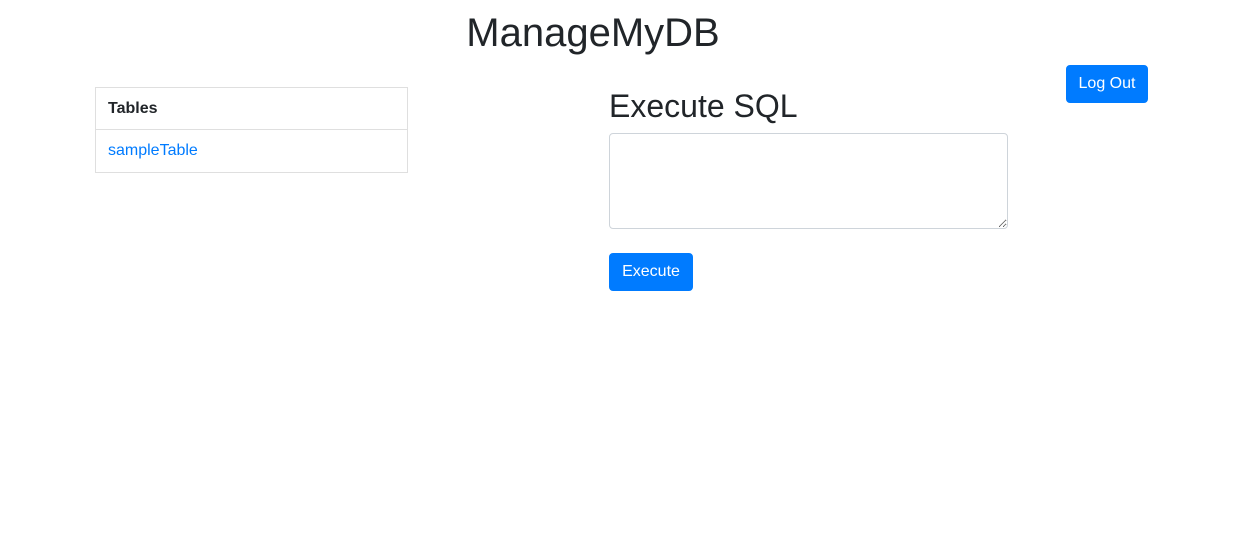  What do you see at coordinates (251, 109) in the screenshot?
I see `tables-header: Tables` at bounding box center [251, 109].